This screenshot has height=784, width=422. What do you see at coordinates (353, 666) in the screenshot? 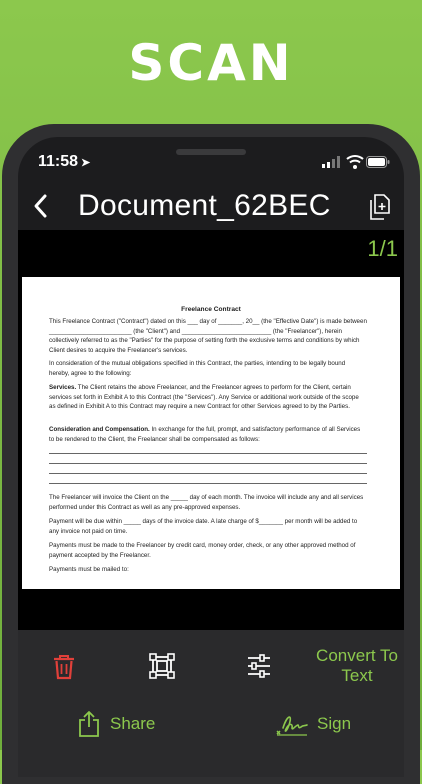
I see `convert-to-text-button: Convert To Text` at bounding box center [353, 666].